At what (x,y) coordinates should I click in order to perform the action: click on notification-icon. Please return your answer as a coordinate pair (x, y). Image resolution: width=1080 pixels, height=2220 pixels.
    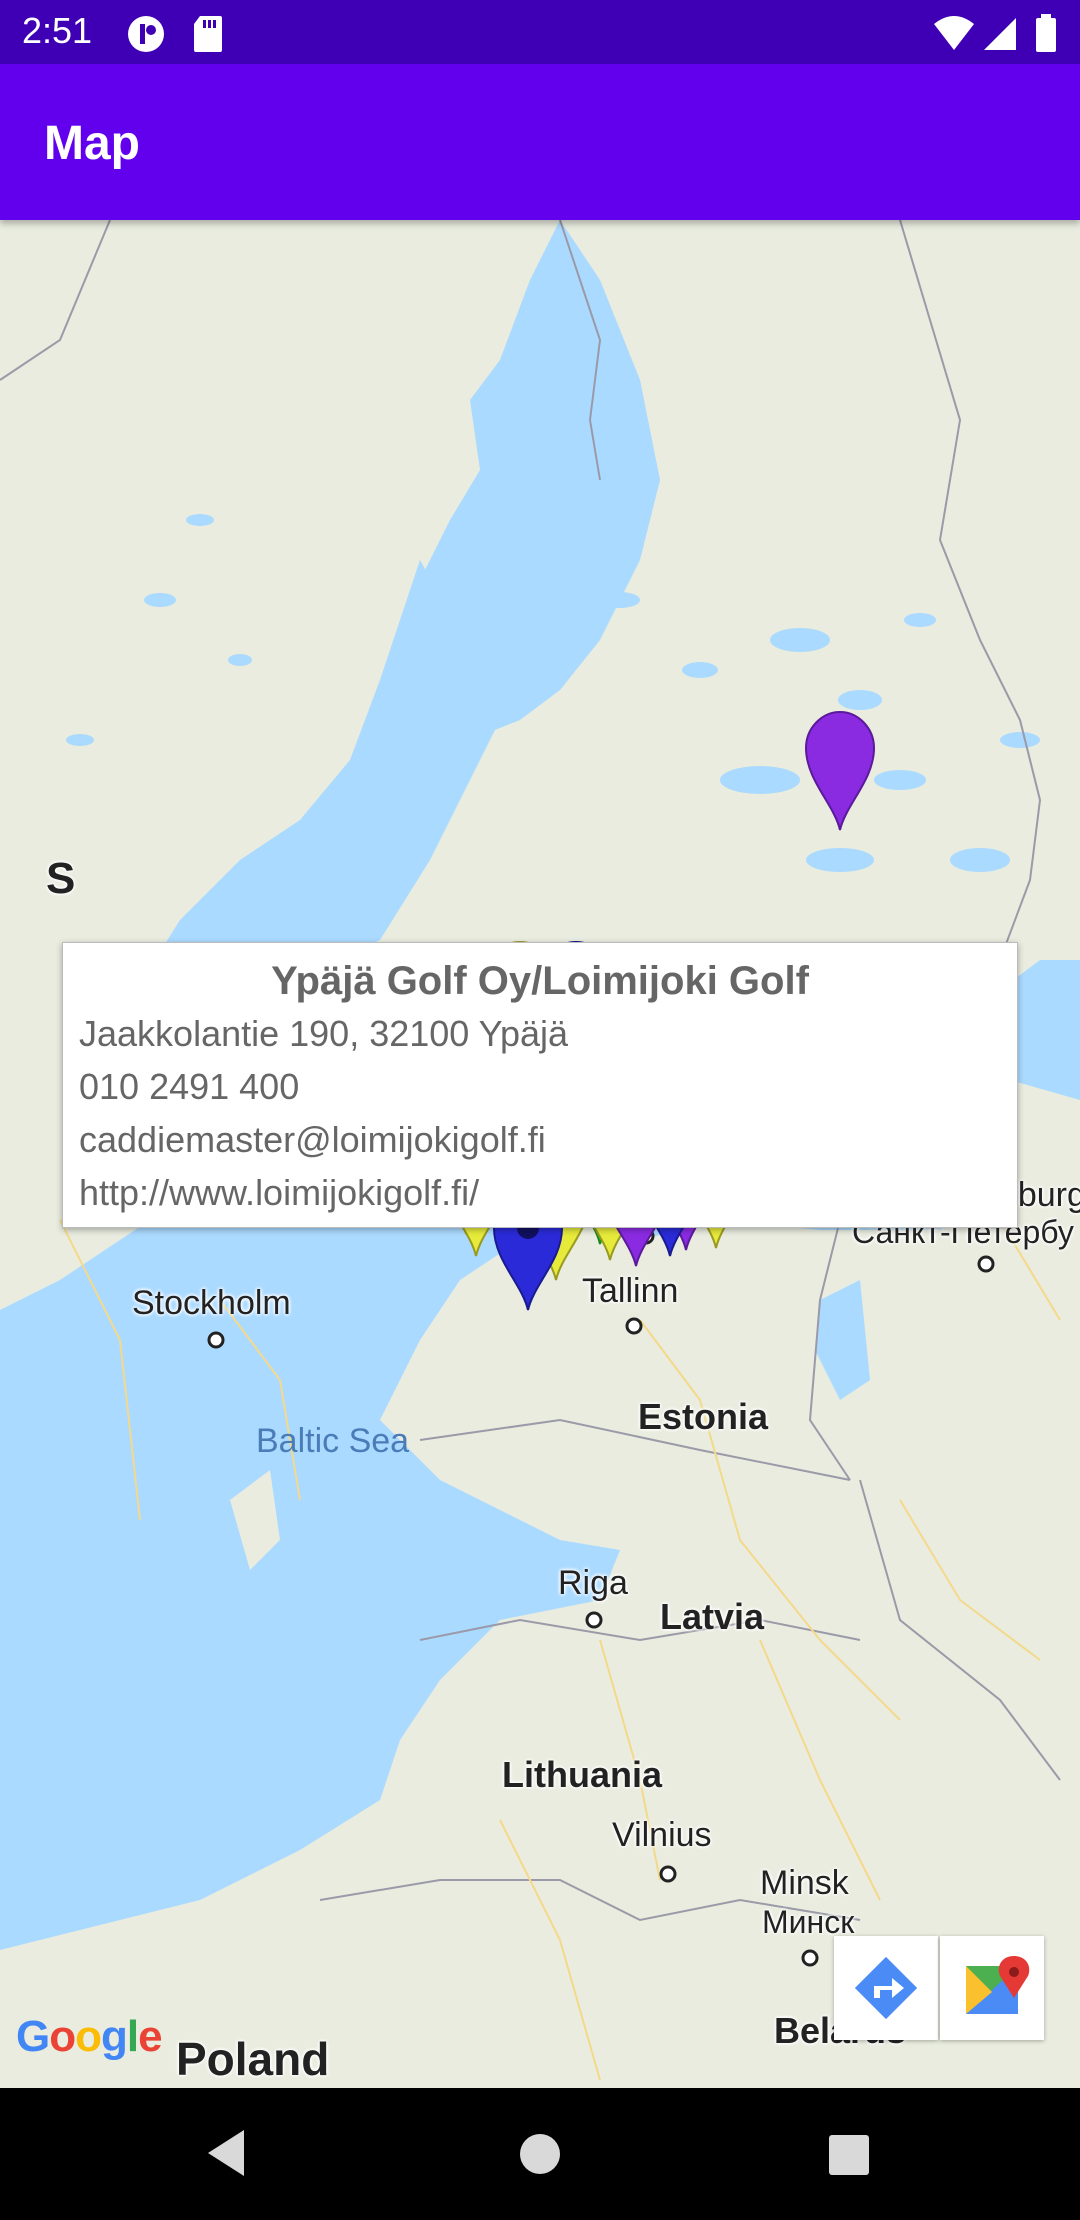
    Looking at the image, I should click on (146, 34).